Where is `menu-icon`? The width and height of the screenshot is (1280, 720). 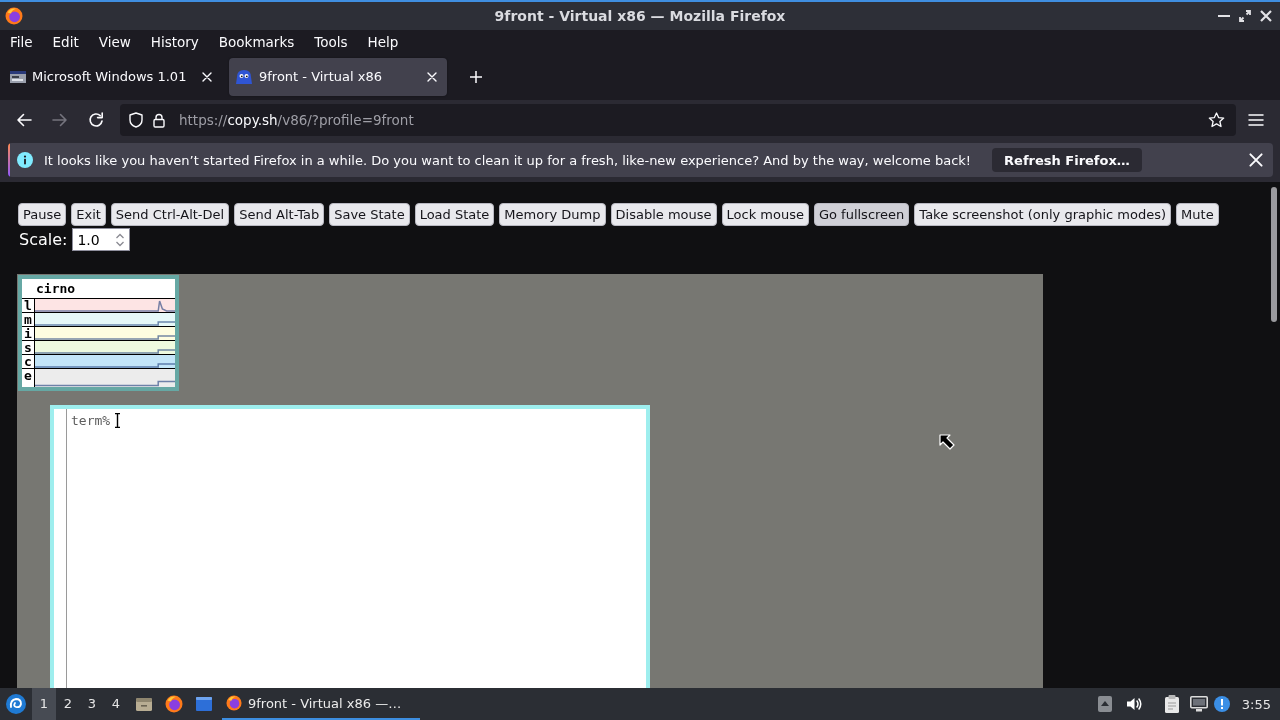 menu-icon is located at coordinates (1256, 120).